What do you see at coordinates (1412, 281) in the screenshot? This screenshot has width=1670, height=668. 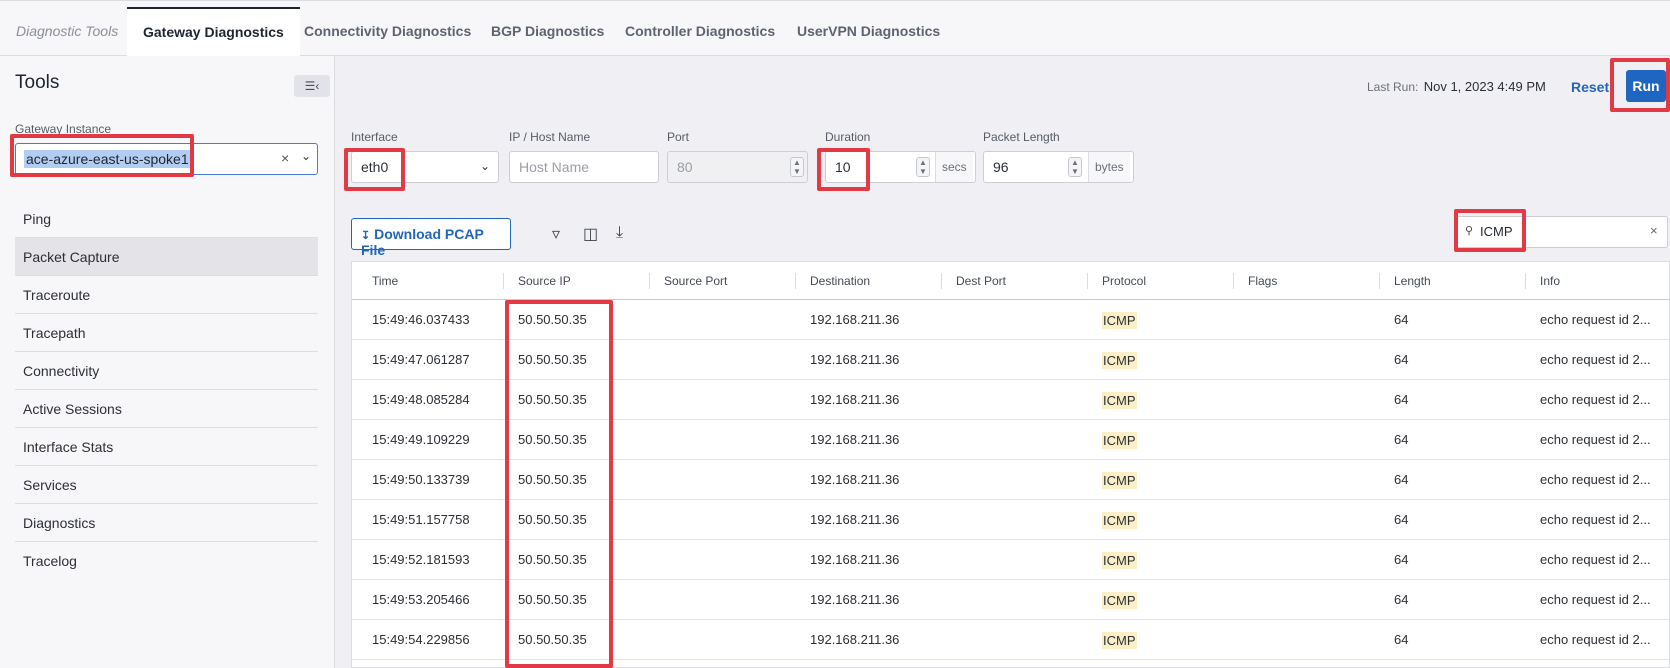 I see `column-header-length: Length` at bounding box center [1412, 281].